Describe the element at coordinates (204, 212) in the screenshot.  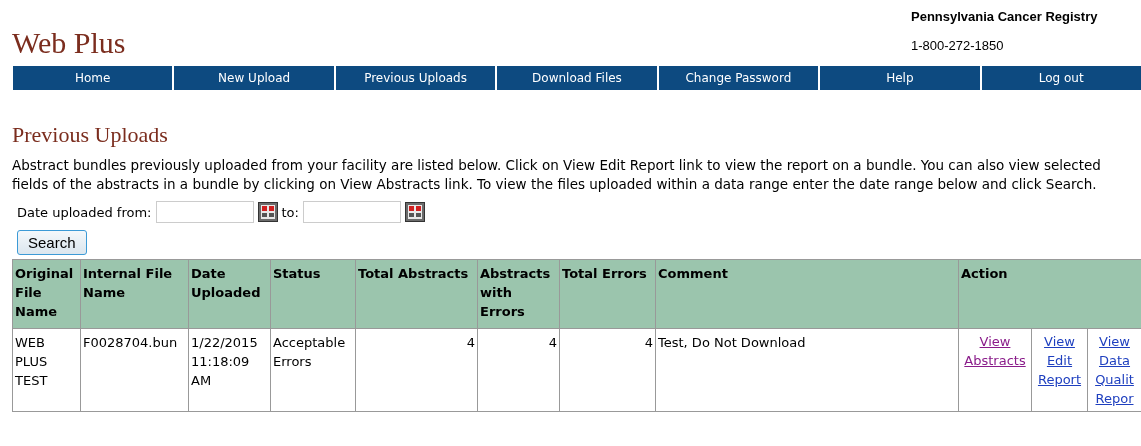
I see `date-from-field` at that location.